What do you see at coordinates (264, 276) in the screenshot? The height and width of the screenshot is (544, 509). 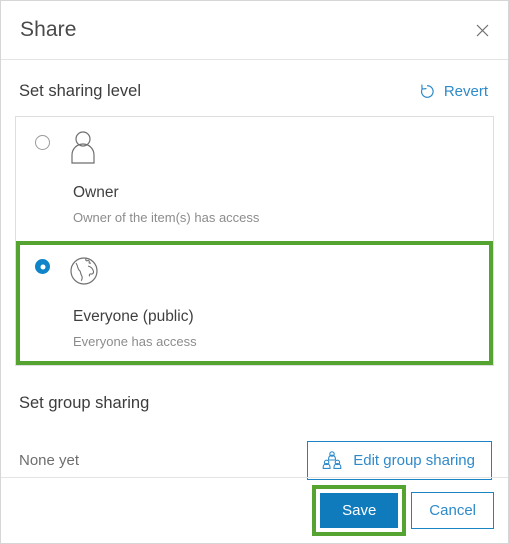 I see `option-everyone-top` at bounding box center [264, 276].